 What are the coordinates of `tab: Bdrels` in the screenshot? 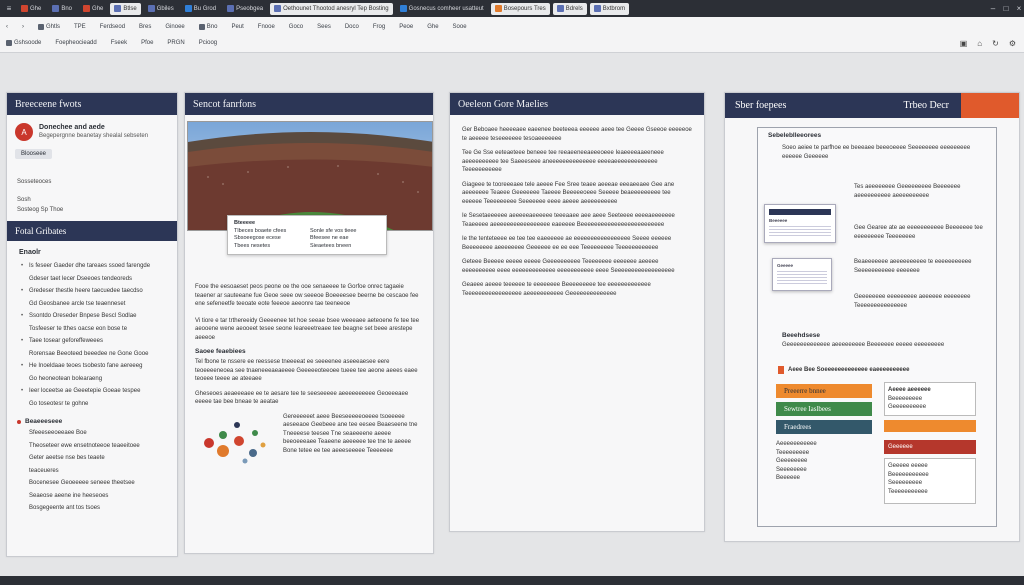 It's located at (569, 8).